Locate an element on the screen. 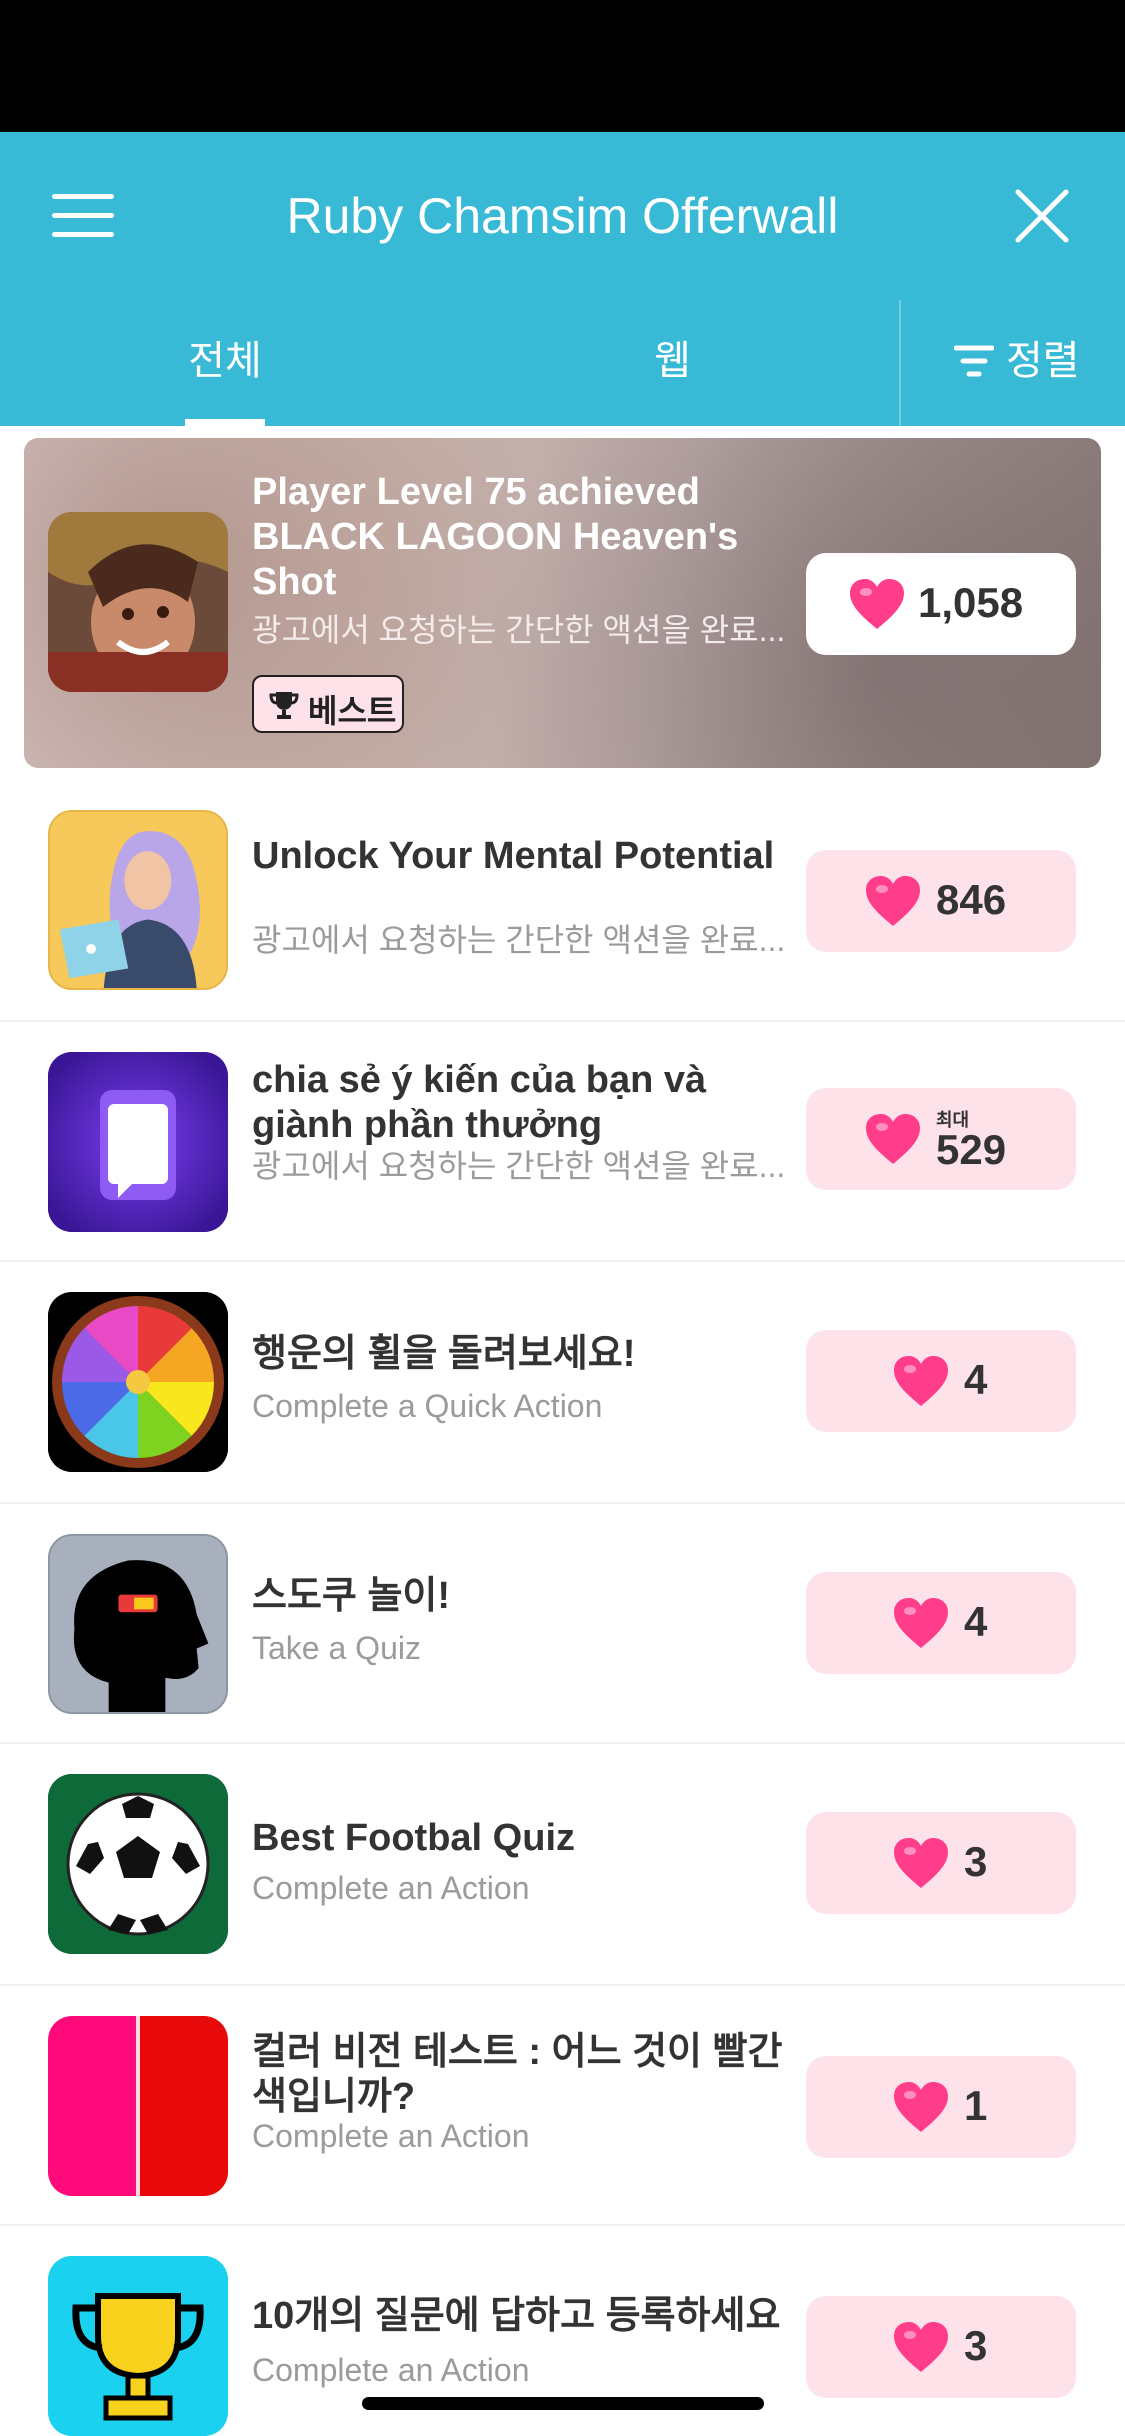 Image resolution: width=1125 pixels, height=2436 pixels. tab-web: 웹 is located at coordinates (672, 363).